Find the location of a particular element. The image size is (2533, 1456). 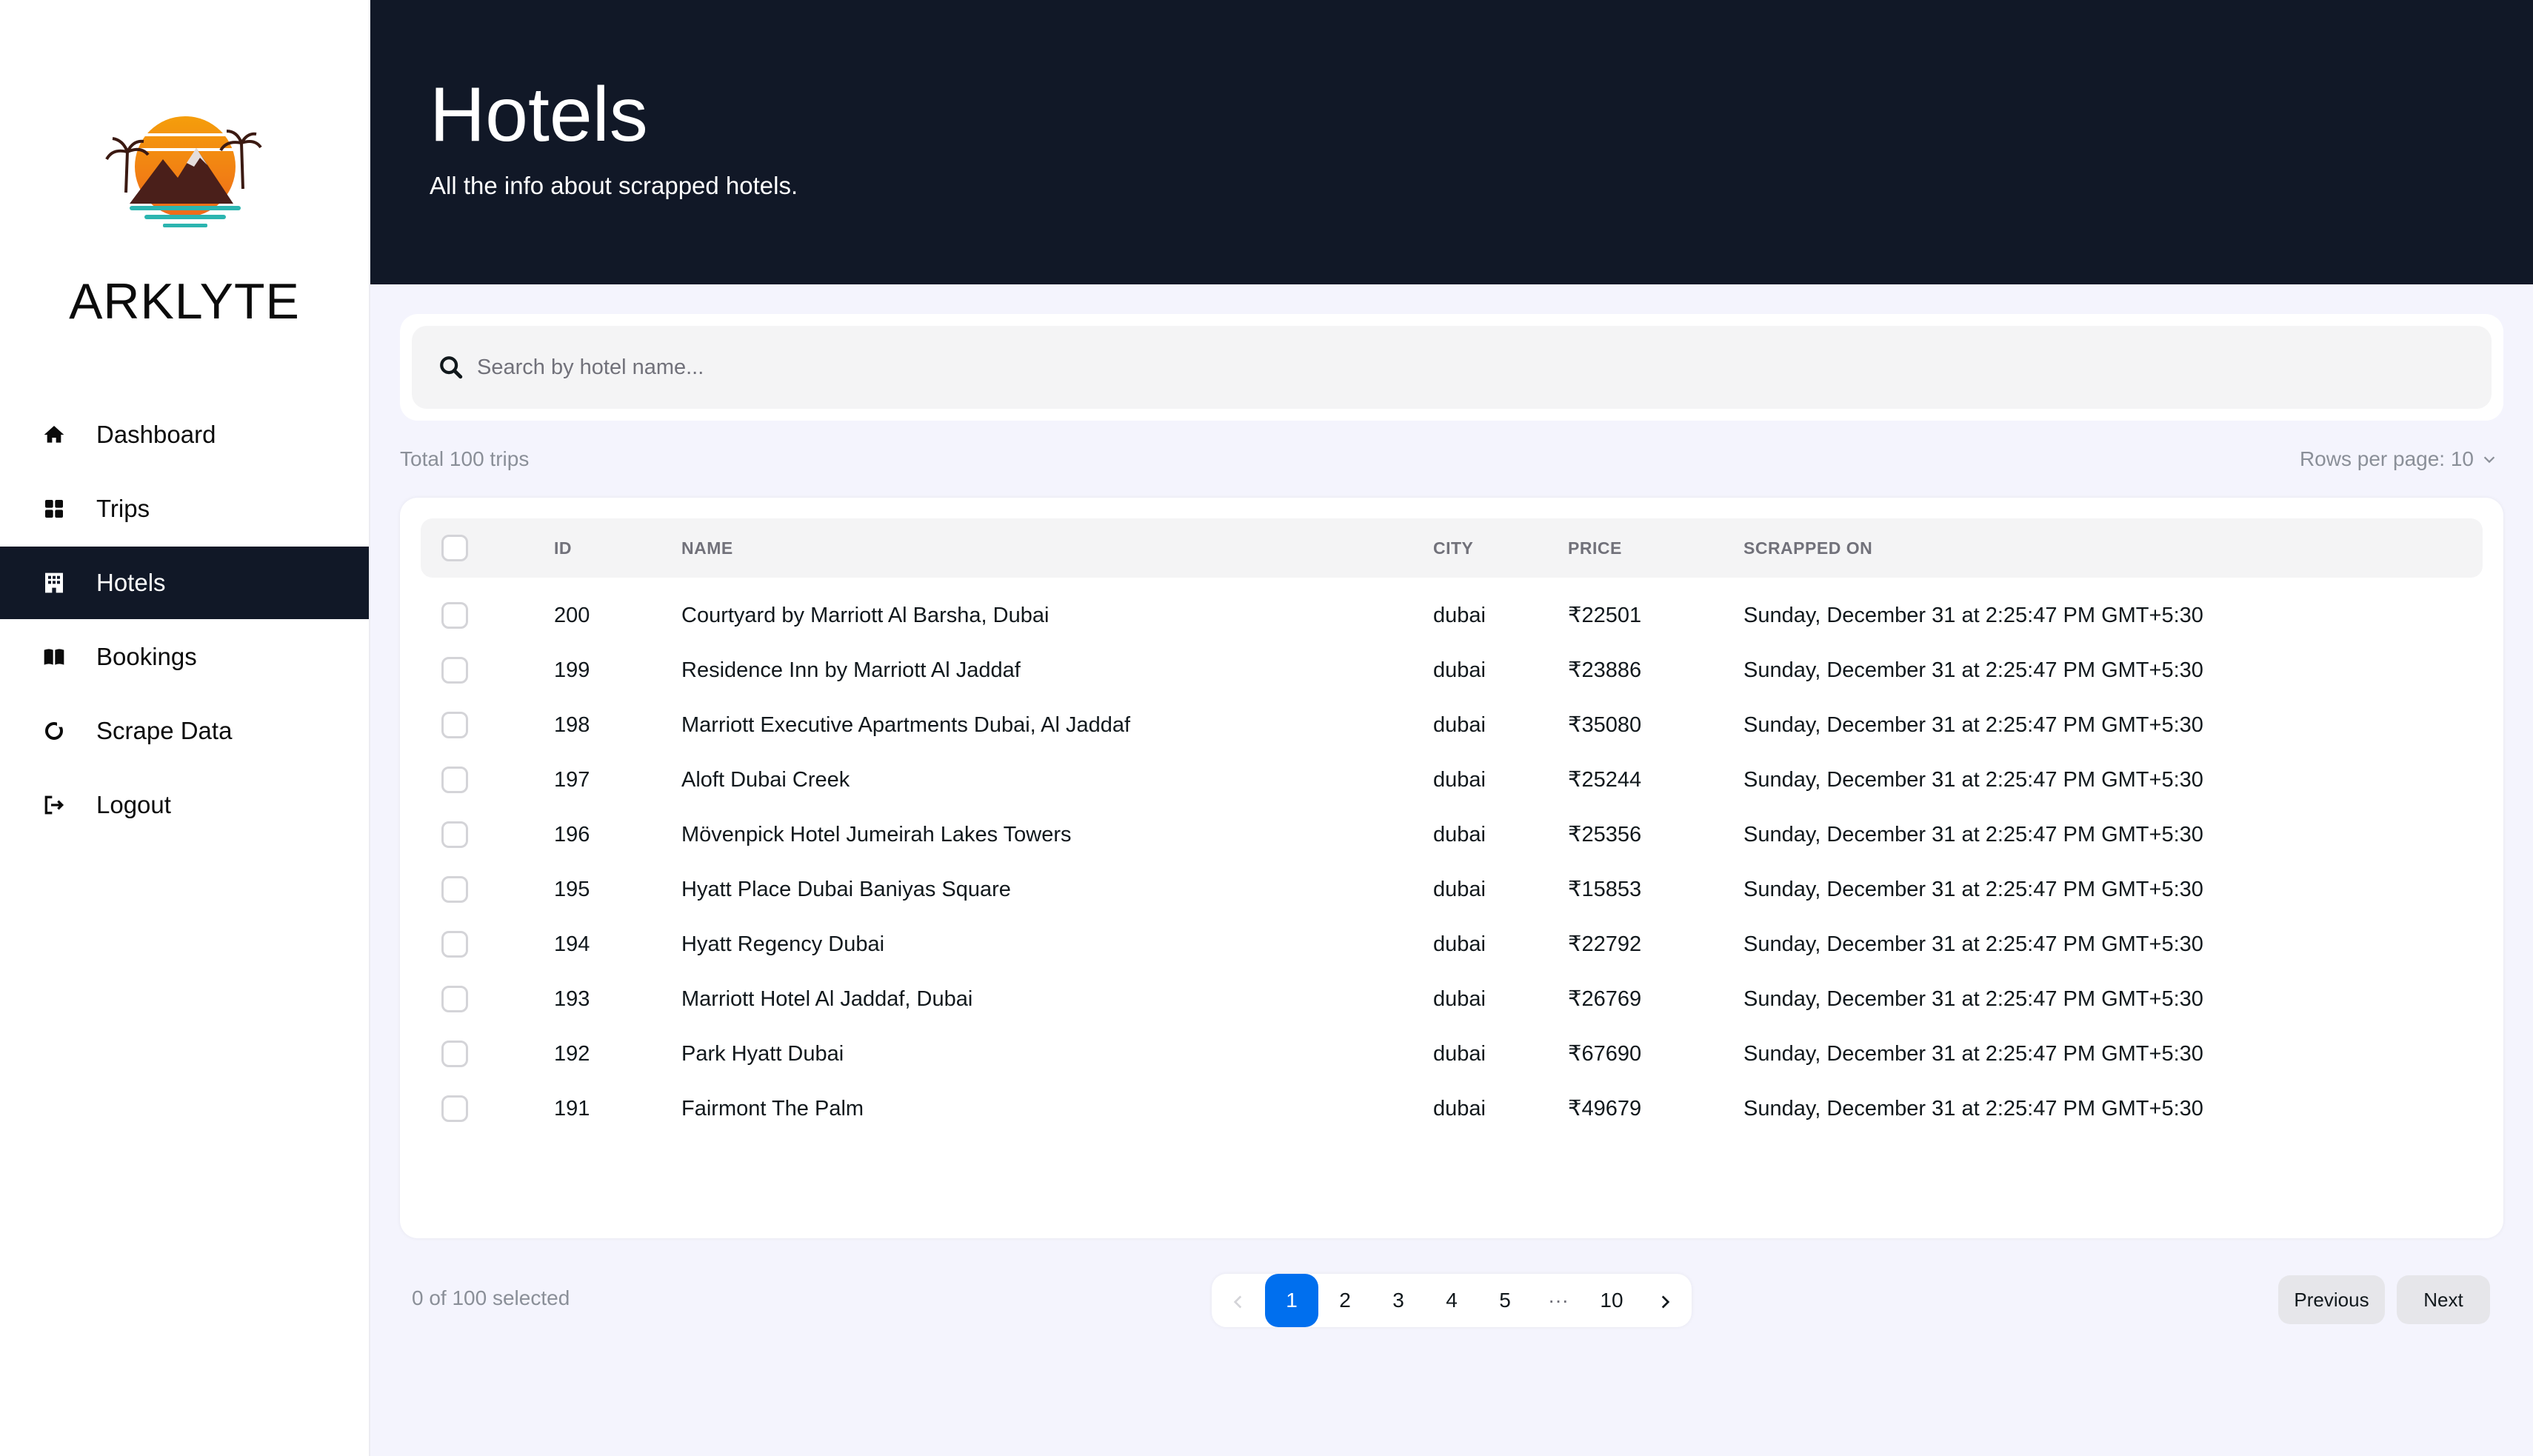

sidebar-item-dashboard: Dashboard is located at coordinates (184, 434).